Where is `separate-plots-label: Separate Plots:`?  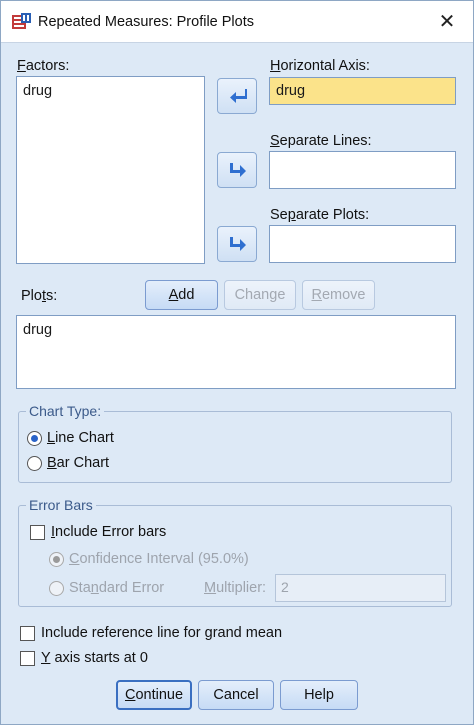
separate-plots-label: Separate Plots: is located at coordinates (320, 215).